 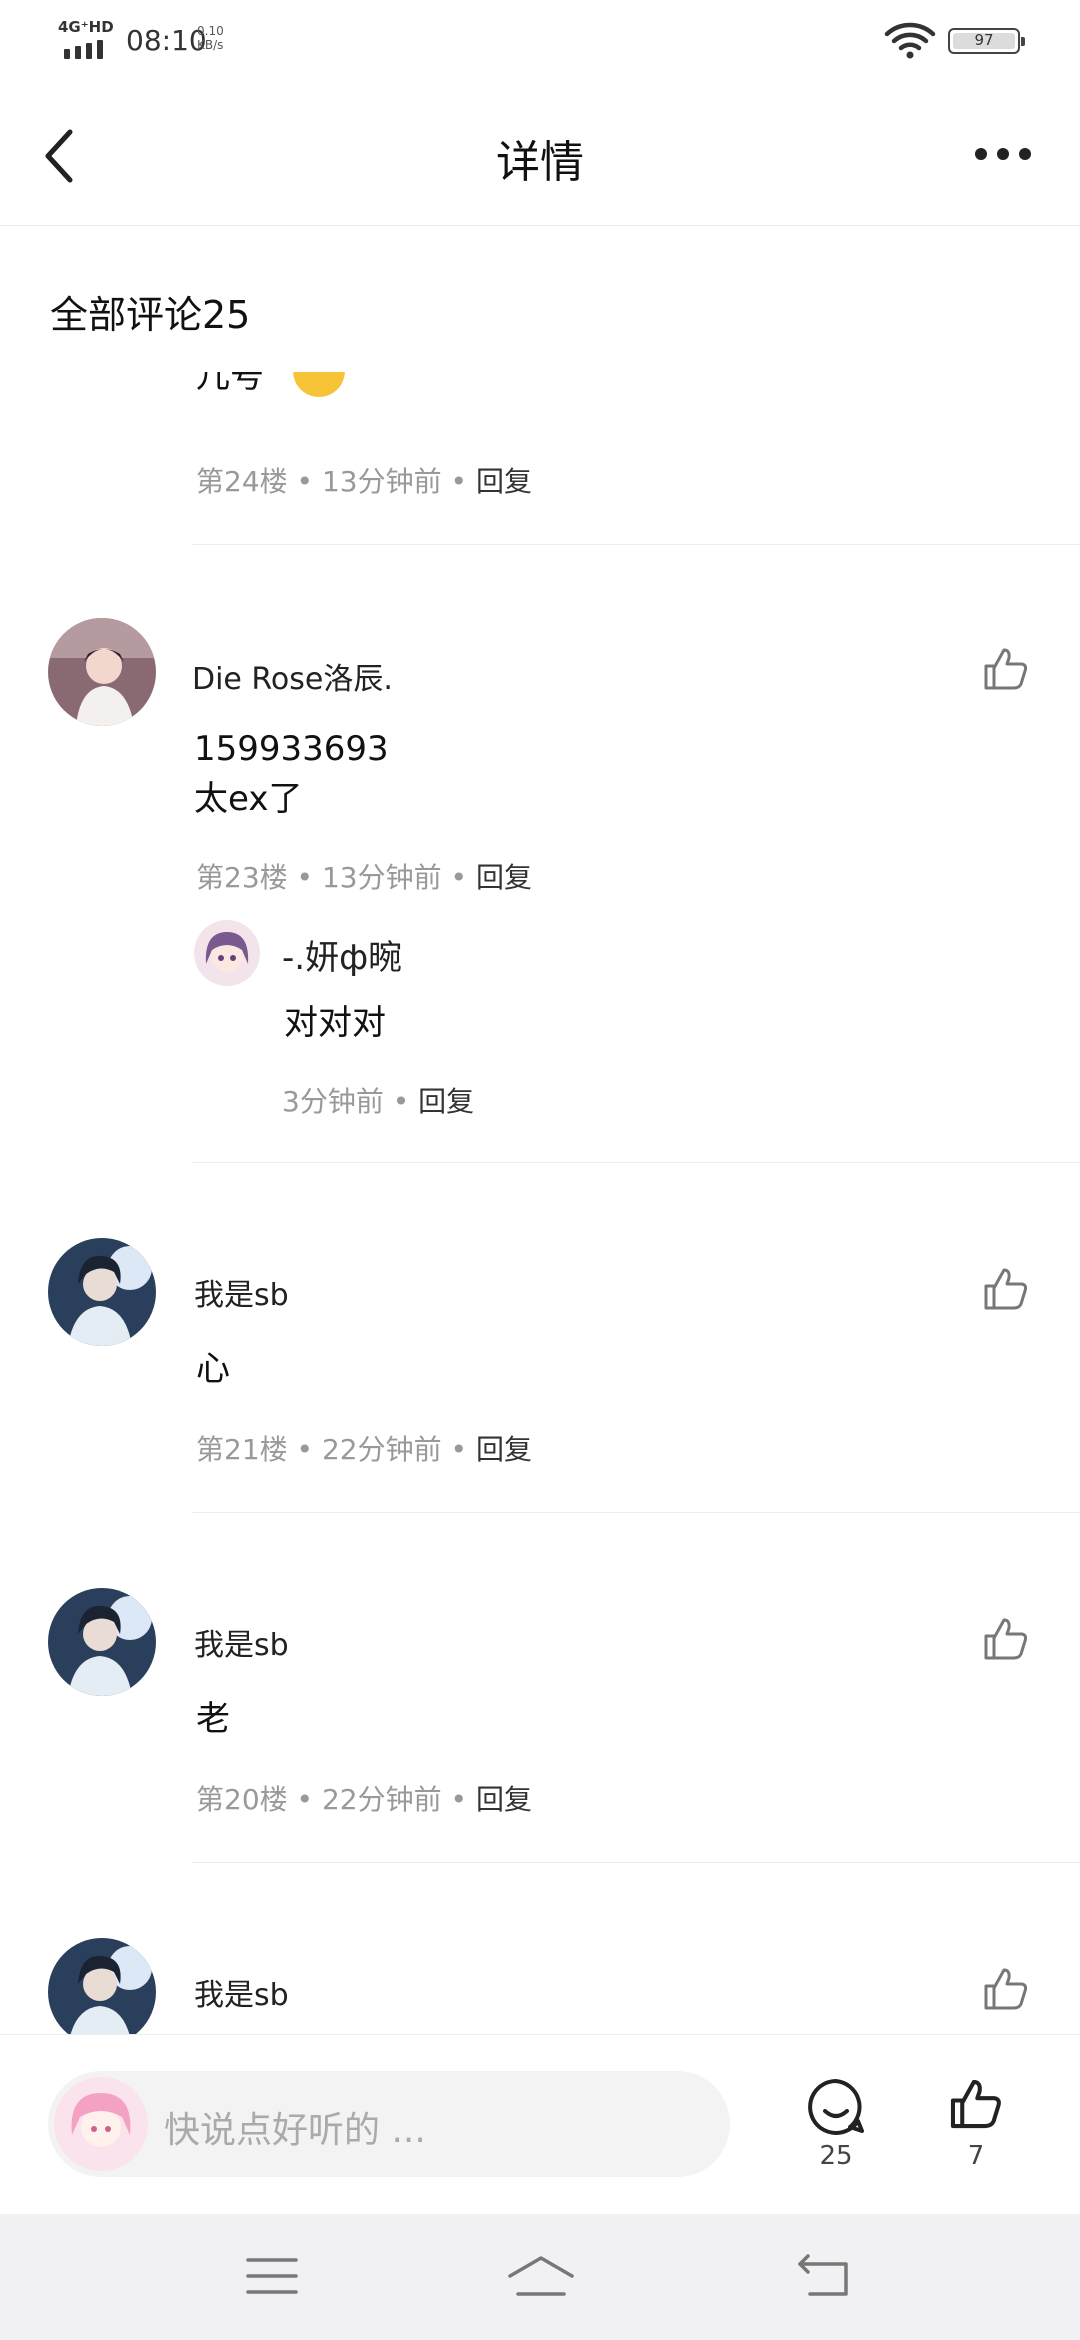 I want to click on battery-level: 97, so click(x=984, y=40).